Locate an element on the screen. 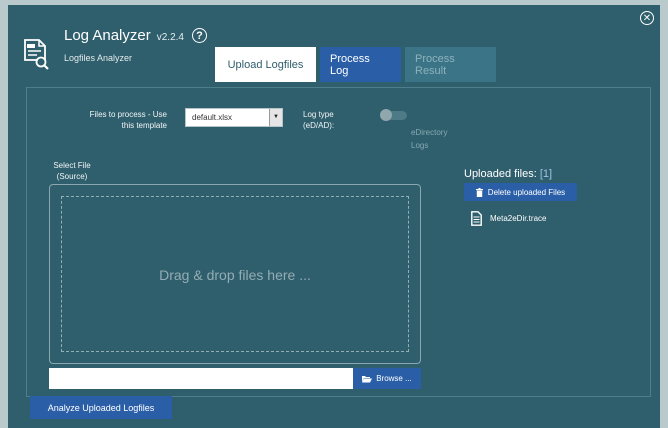 Image resolution: width=668 pixels, height=428 pixels. help-icon: ? is located at coordinates (199, 35).